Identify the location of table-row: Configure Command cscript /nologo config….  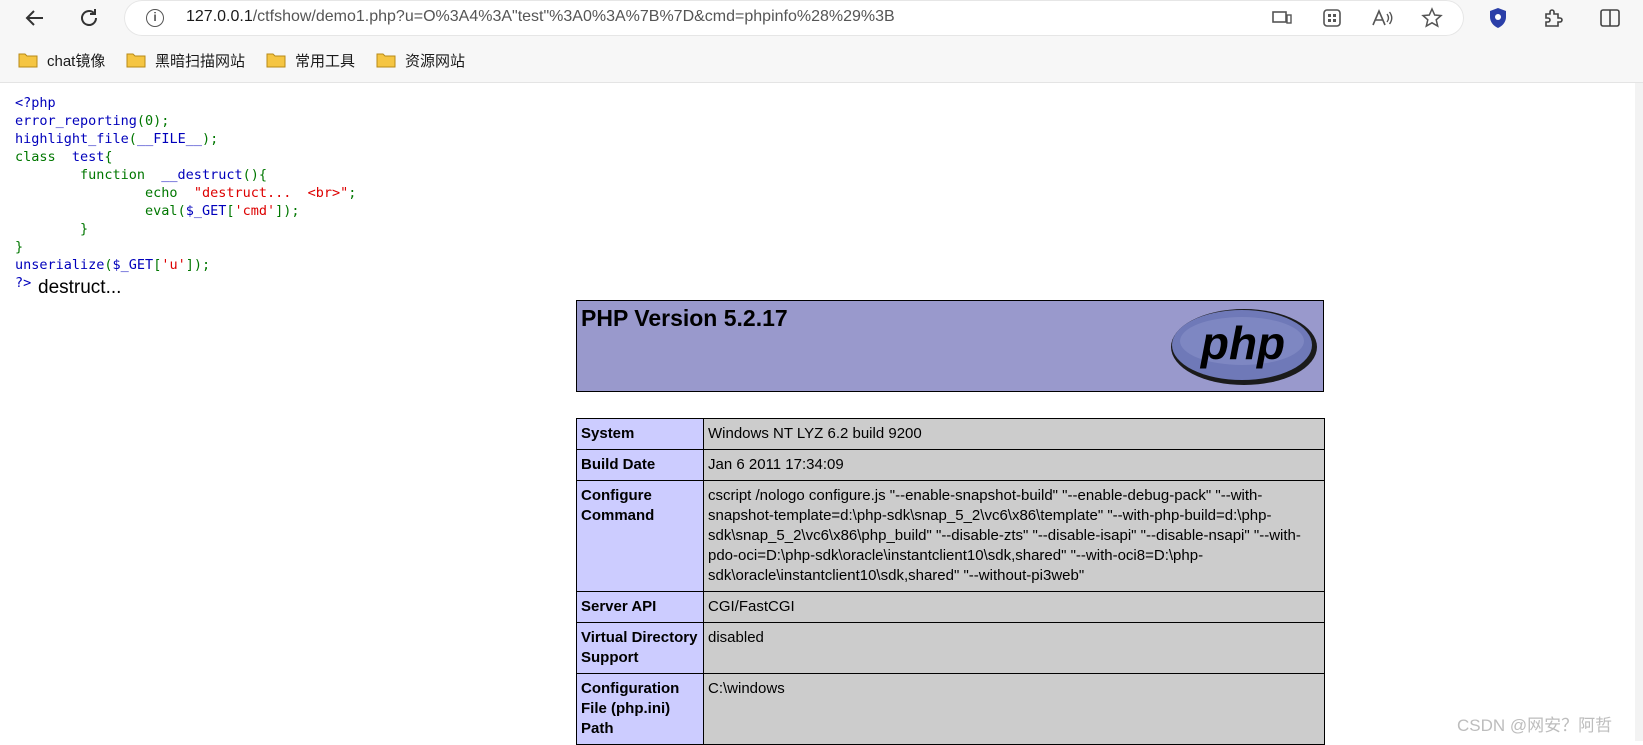
(950, 536).